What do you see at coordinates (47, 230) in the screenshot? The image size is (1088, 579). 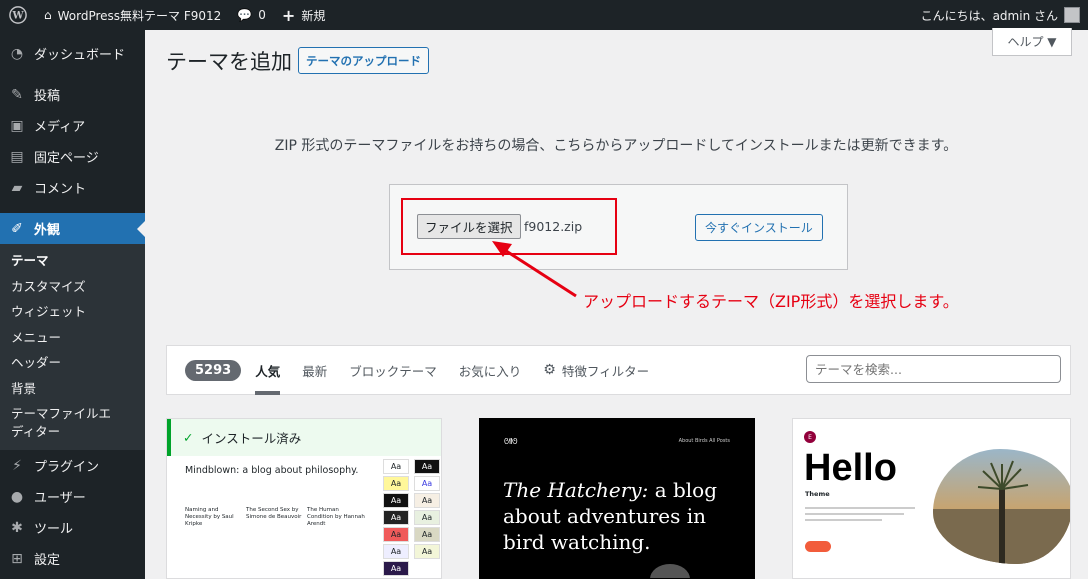 I see `menu-label: 外観` at bounding box center [47, 230].